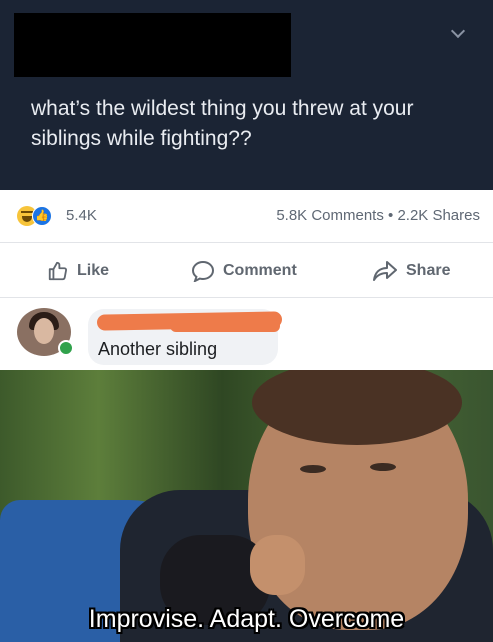 The width and height of the screenshot is (493, 642). I want to click on meme-eye-left, so click(313, 469).